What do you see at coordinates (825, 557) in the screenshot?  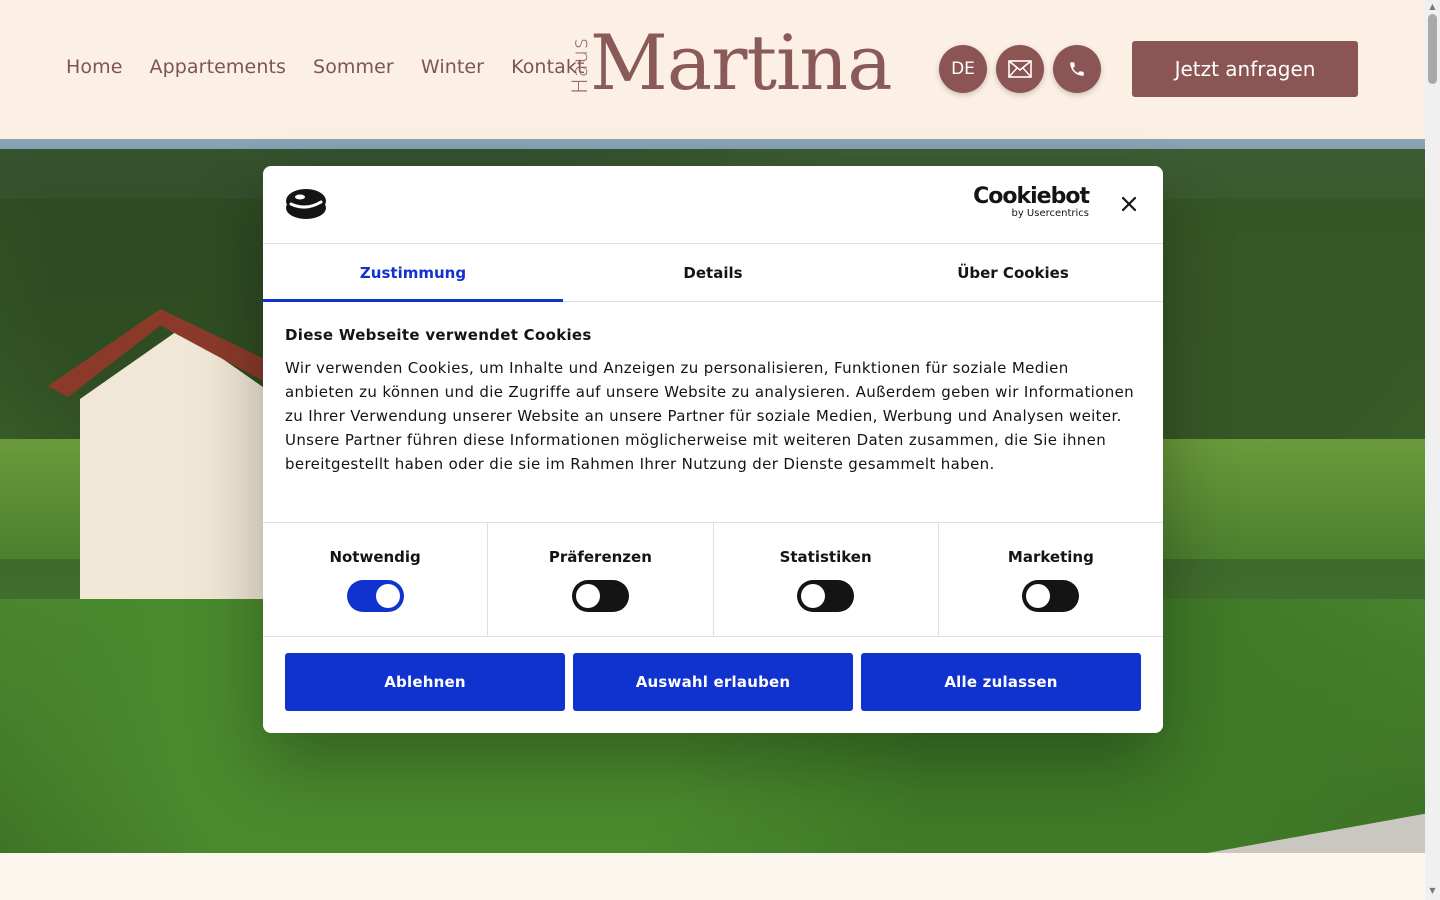 I see `toggle-label: Statistiken` at bounding box center [825, 557].